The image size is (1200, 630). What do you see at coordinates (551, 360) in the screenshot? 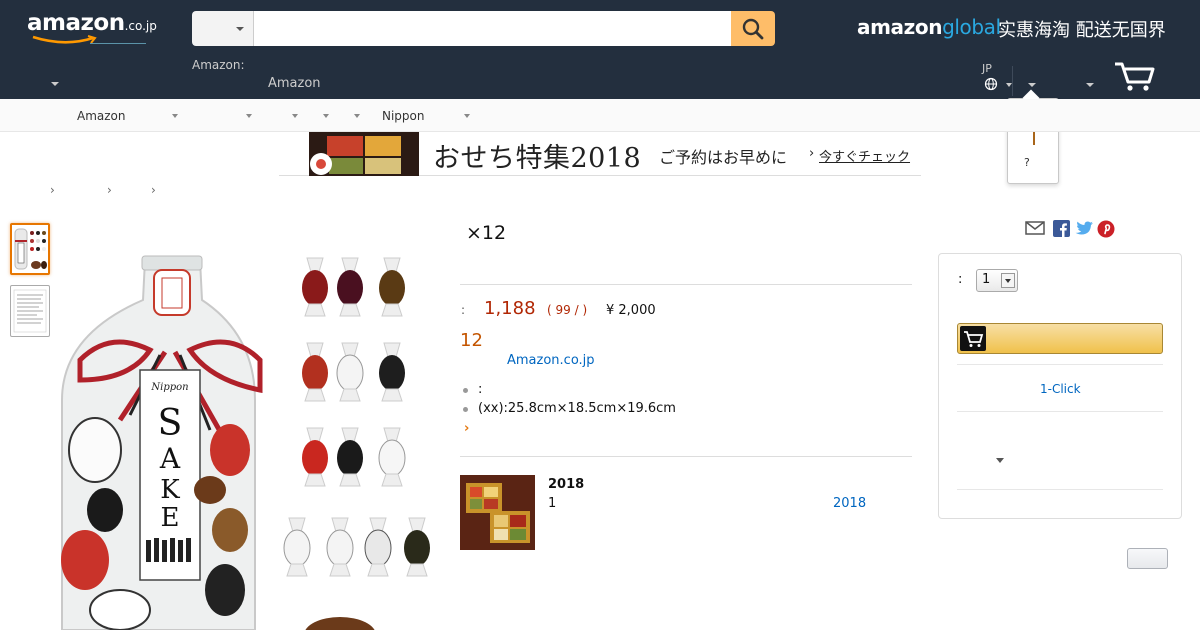
I see `seller-link: Amazon.co.jp` at bounding box center [551, 360].